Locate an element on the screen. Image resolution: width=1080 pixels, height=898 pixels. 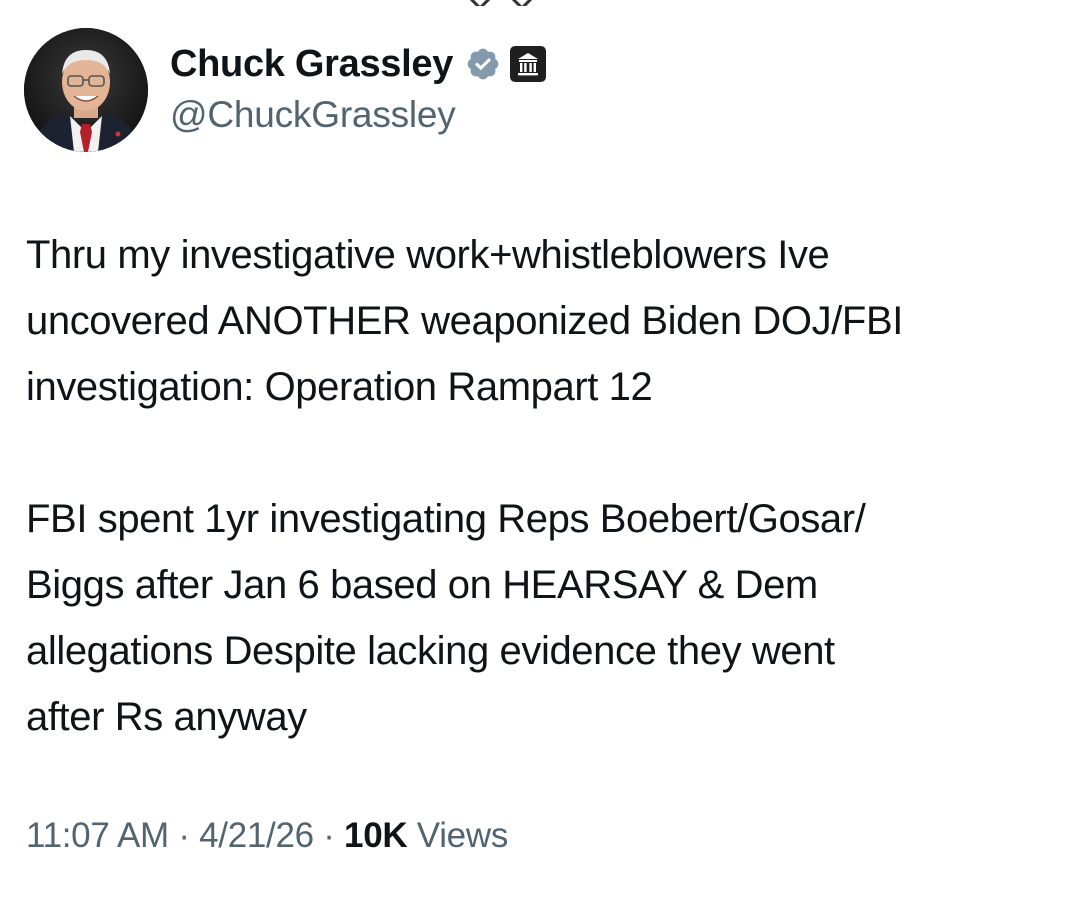
tweet-date: 4/21/26 is located at coordinates (256, 835).